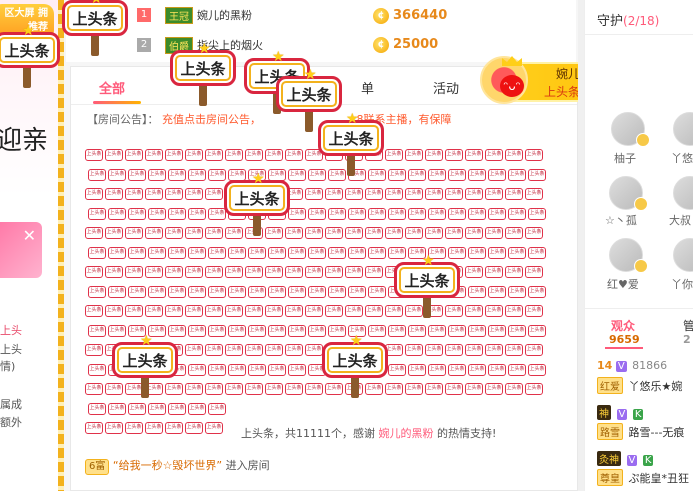 The height and width of the screenshot is (491, 693). What do you see at coordinates (639, 34) in the screenshot?
I see `divider` at bounding box center [639, 34].